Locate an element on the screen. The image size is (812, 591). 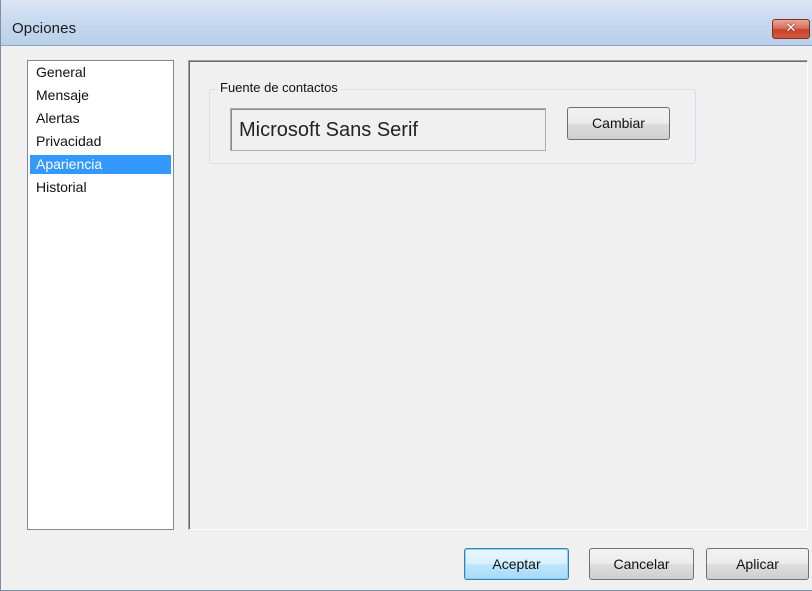
close-button: ✕ is located at coordinates (791, 29).